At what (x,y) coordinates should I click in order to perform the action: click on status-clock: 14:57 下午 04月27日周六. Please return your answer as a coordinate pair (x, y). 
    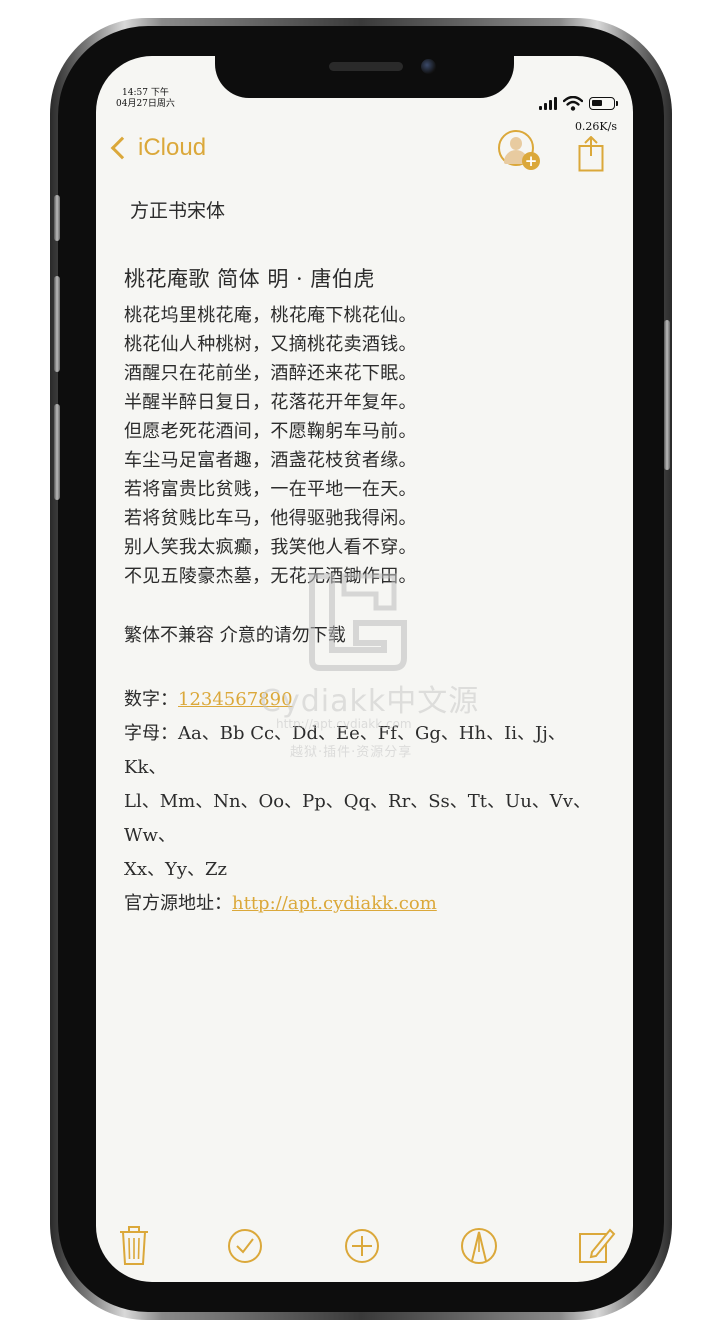
    Looking at the image, I should click on (145, 99).